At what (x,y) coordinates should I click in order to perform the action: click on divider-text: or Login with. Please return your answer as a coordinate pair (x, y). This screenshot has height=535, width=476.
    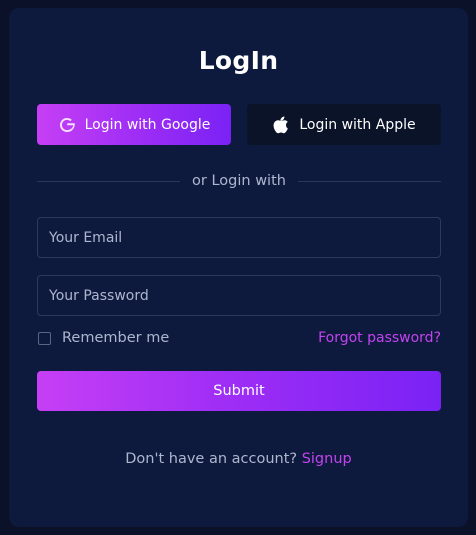
    Looking at the image, I should click on (239, 181).